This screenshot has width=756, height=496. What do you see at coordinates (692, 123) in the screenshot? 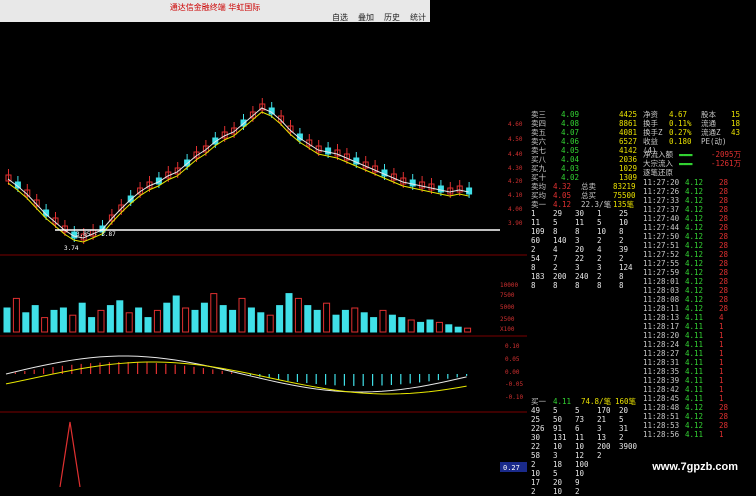
I see `stat-row: 换手 0.11% 流通 18` at bounding box center [692, 123].